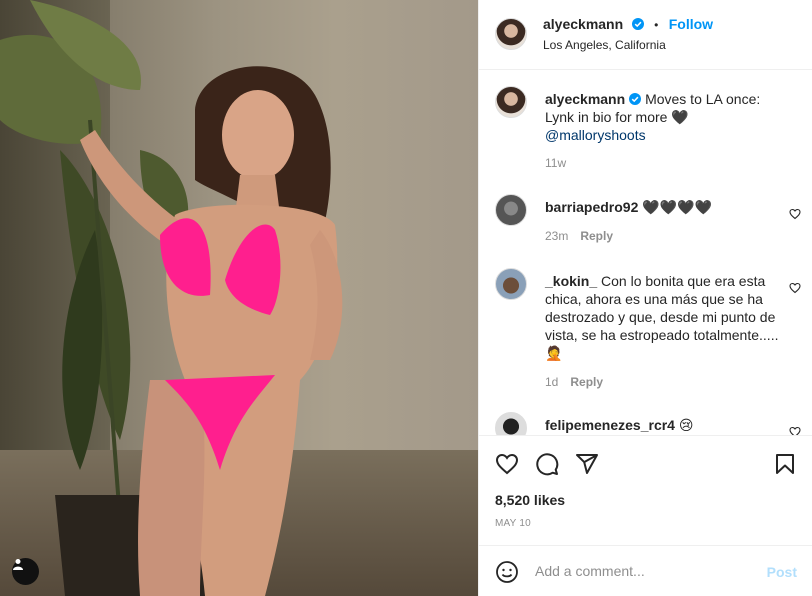  I want to click on heart-icon, so click(507, 464).